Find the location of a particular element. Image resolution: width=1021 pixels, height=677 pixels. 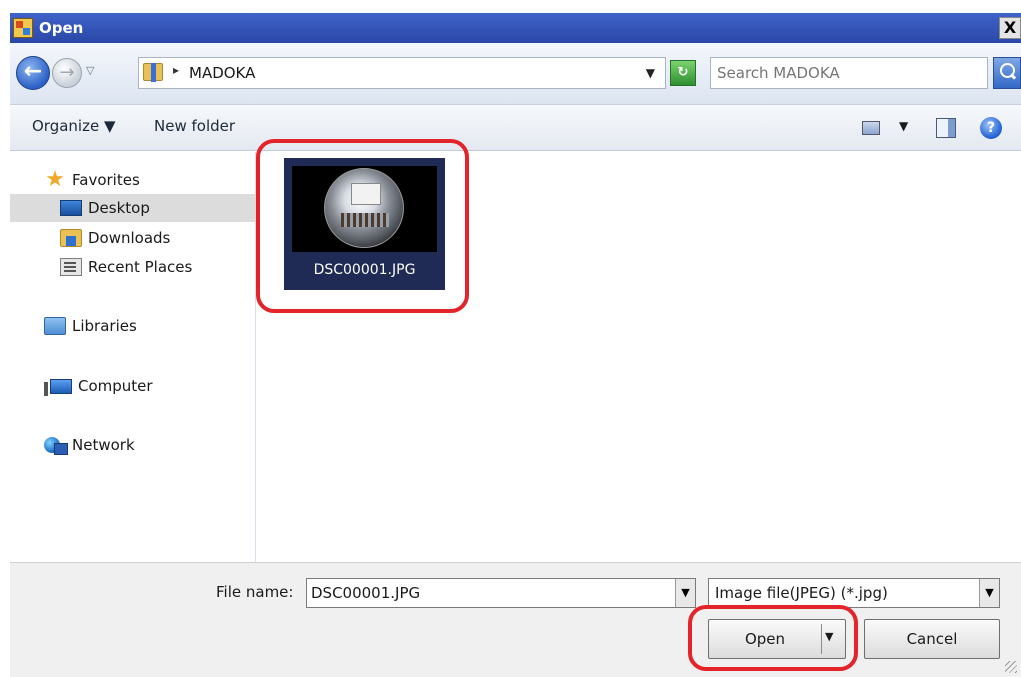

sidebar-item-downloads: Downloads is located at coordinates (133, 238).